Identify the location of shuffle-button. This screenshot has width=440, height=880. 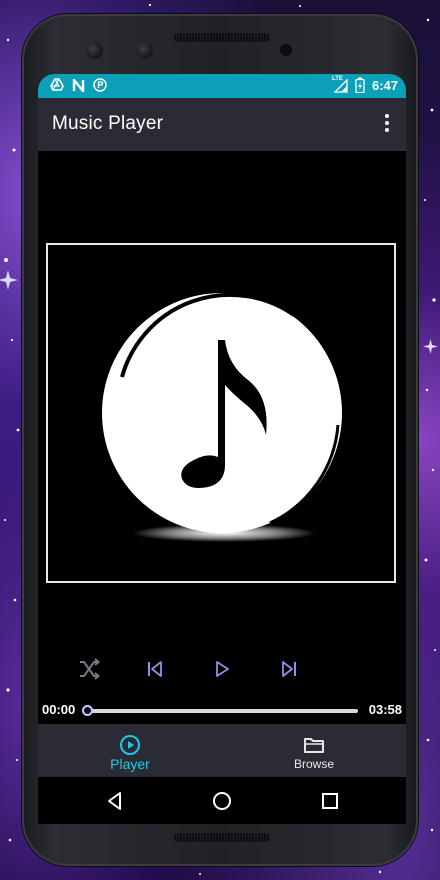
(89, 669).